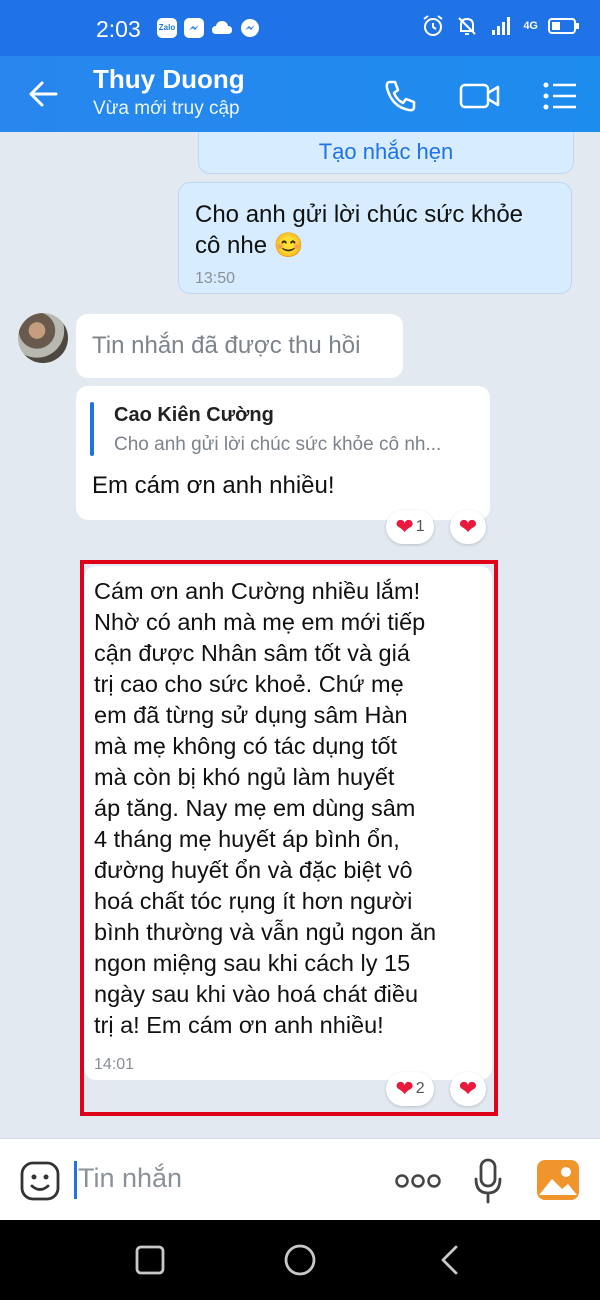 This screenshot has width=600, height=1300. I want to click on message-text: Em cám ơn anh nhiều!, so click(213, 485).